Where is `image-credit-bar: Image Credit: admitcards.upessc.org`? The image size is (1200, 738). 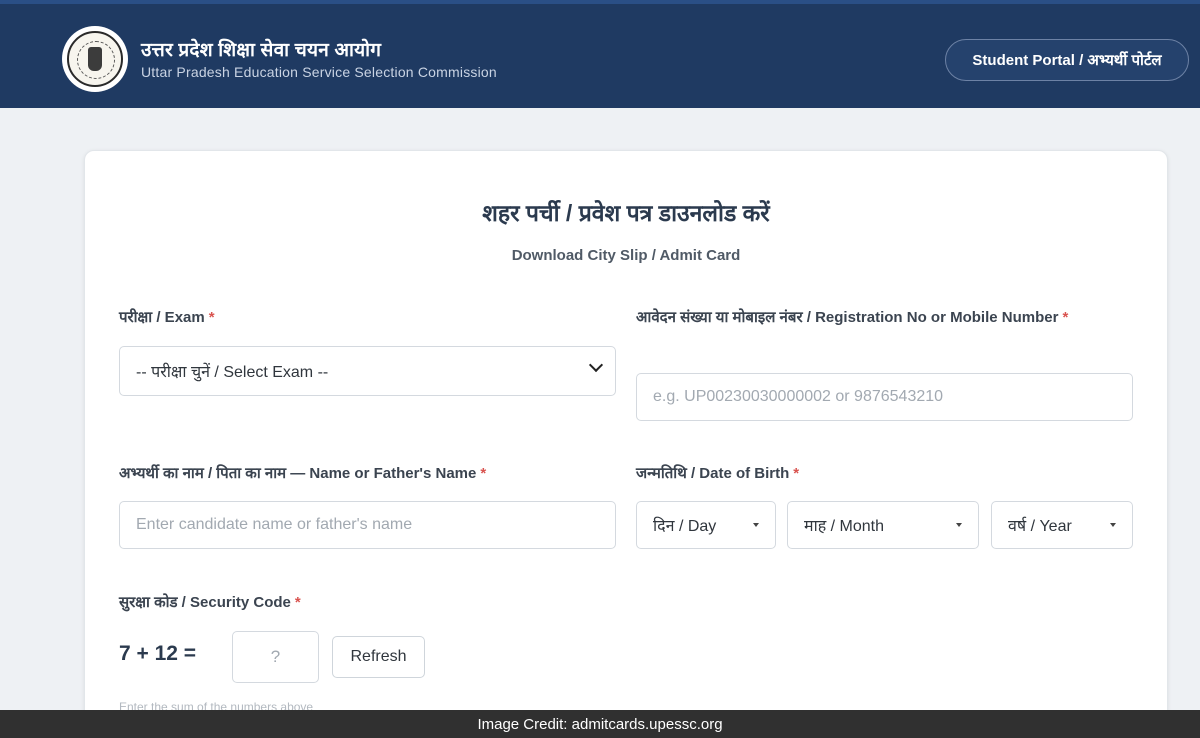
image-credit-bar: Image Credit: admitcards.upessc.org is located at coordinates (600, 724).